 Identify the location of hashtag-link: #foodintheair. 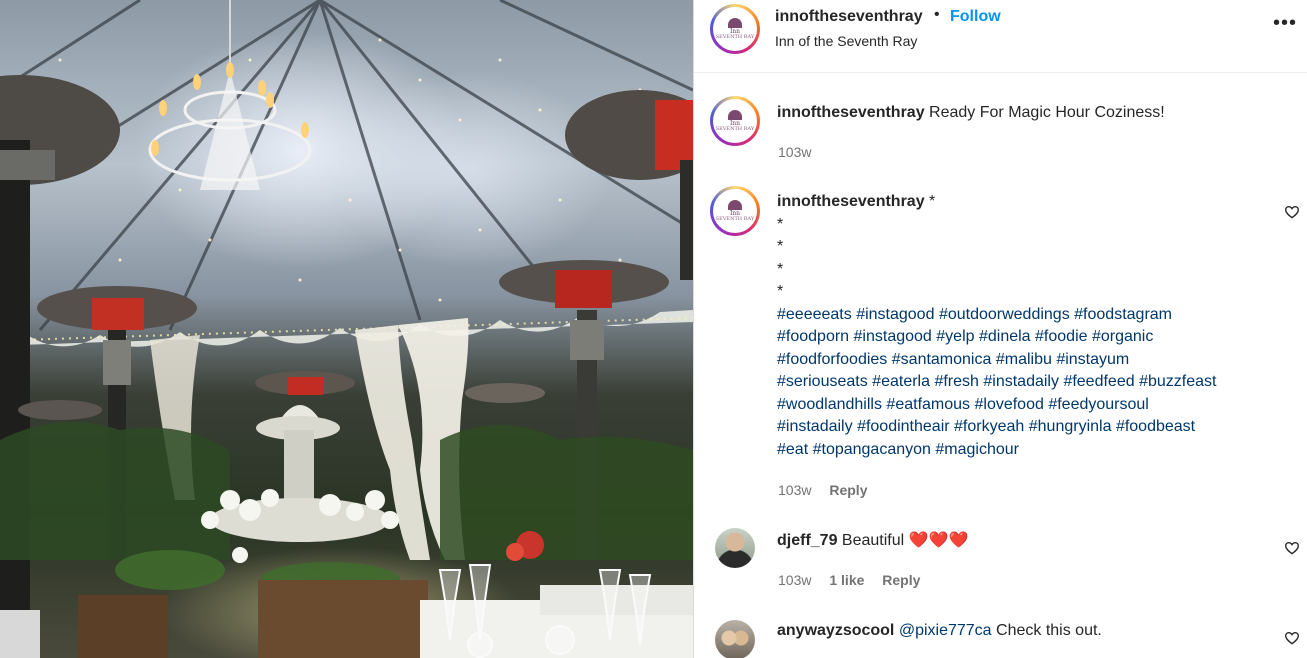
(903, 426).